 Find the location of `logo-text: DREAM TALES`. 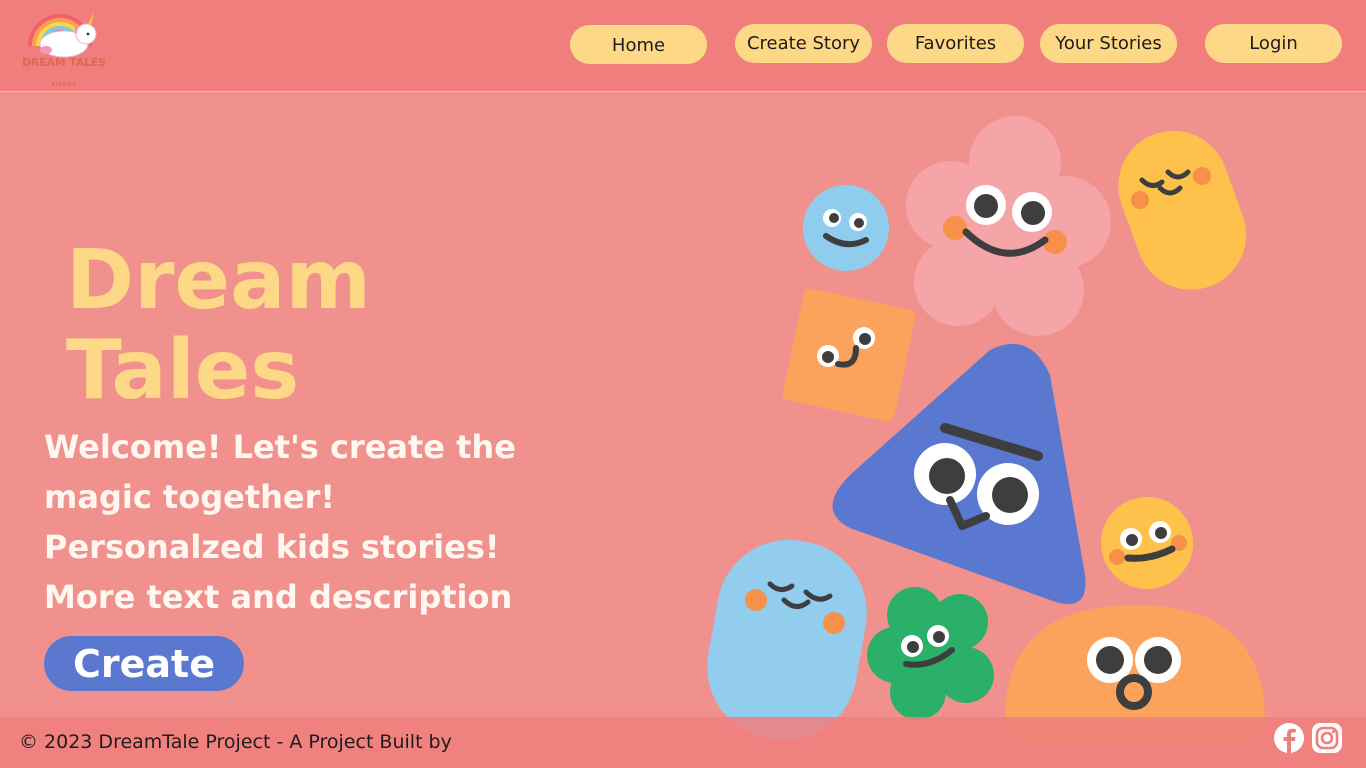

logo-text: DREAM TALES is located at coordinates (64, 62).